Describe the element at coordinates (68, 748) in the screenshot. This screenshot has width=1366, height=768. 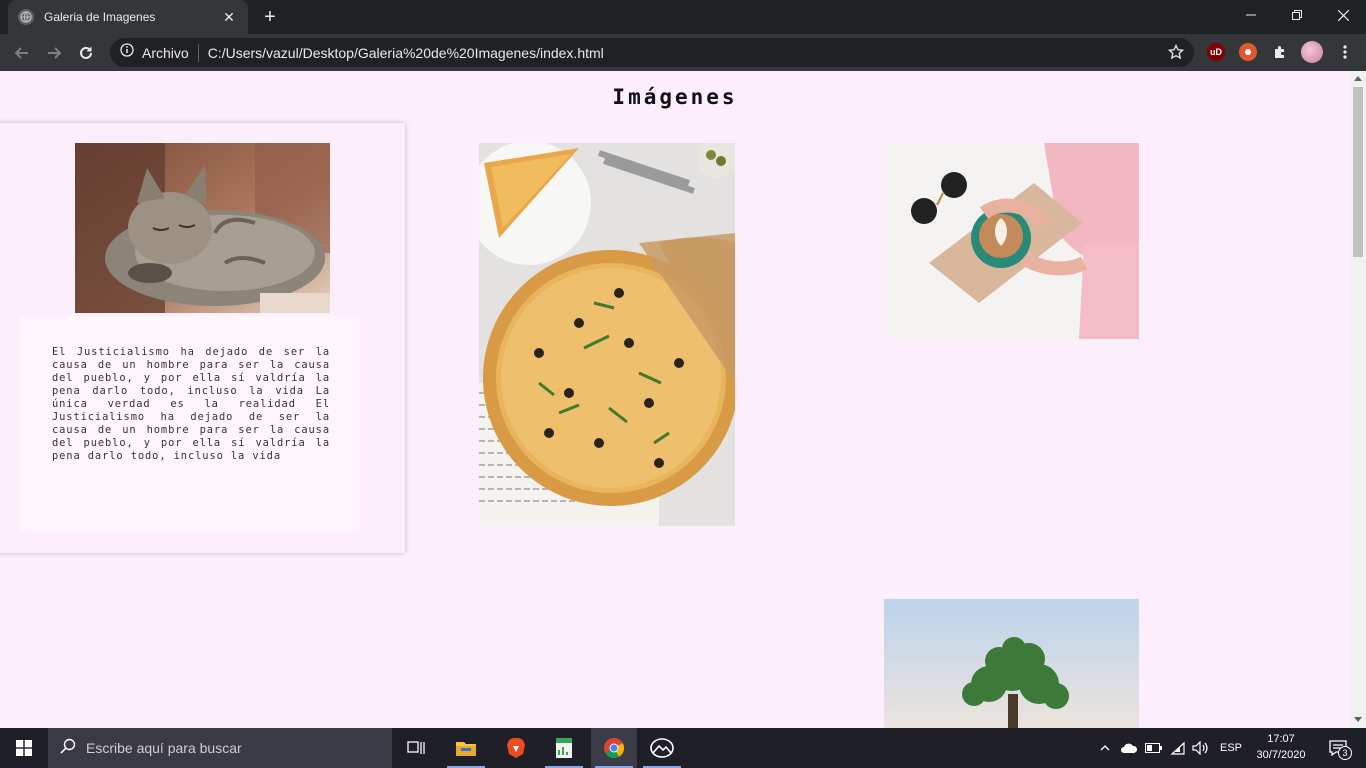
I see `search-icon` at that location.